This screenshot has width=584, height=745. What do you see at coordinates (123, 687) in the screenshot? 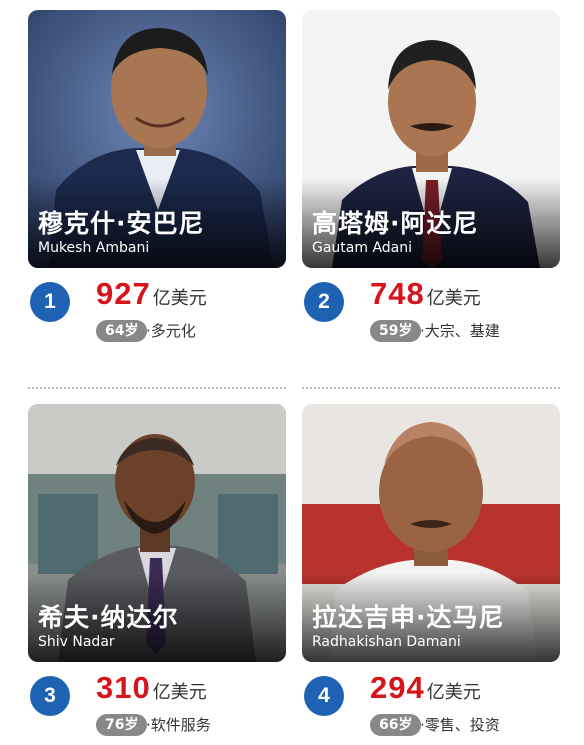
I see `net-worth-value: 310` at bounding box center [123, 687].